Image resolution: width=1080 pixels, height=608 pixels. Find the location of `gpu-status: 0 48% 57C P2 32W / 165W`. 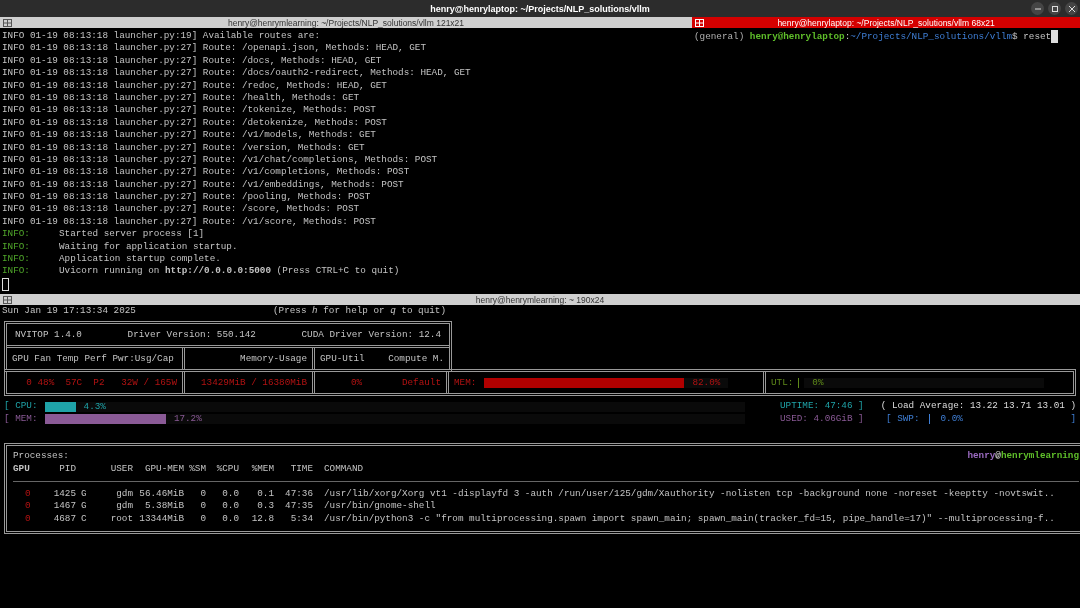

gpu-status: 0 48% 57C P2 32W / 165W is located at coordinates (101, 383).